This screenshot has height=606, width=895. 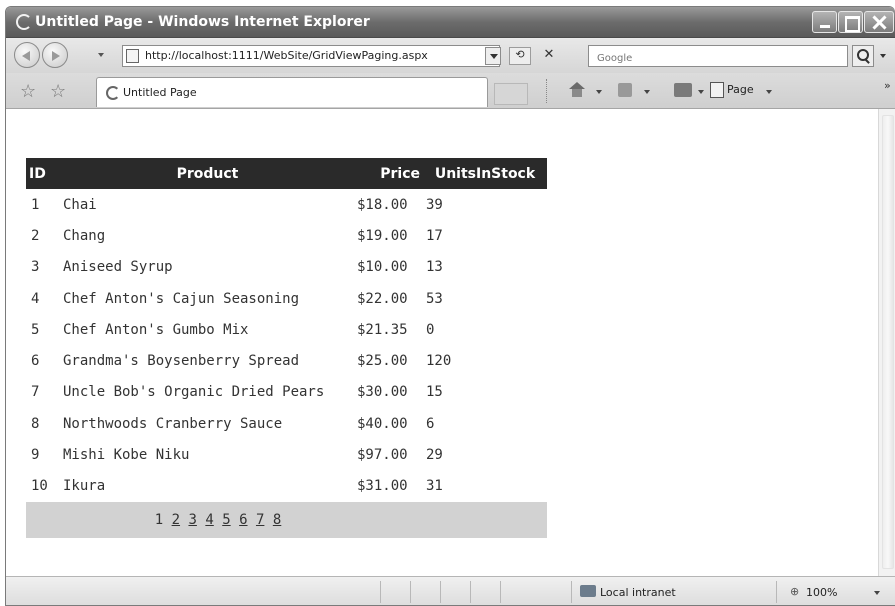 I want to click on pager: 1 2 3 4 5 6 7 8, so click(x=286, y=519).